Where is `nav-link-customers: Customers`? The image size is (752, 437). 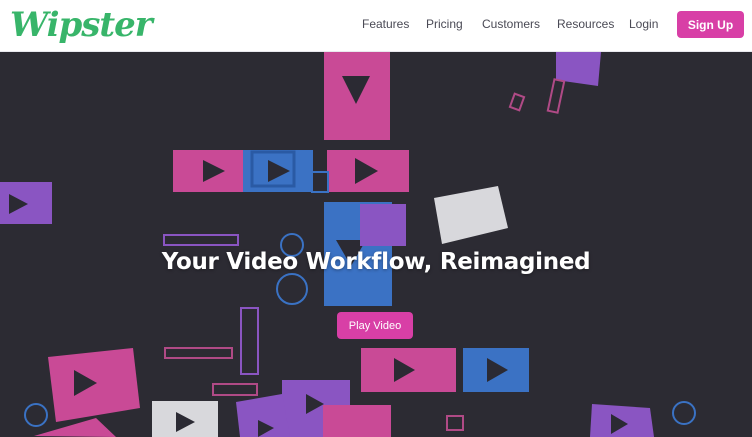
nav-link-customers: Customers is located at coordinates (511, 24).